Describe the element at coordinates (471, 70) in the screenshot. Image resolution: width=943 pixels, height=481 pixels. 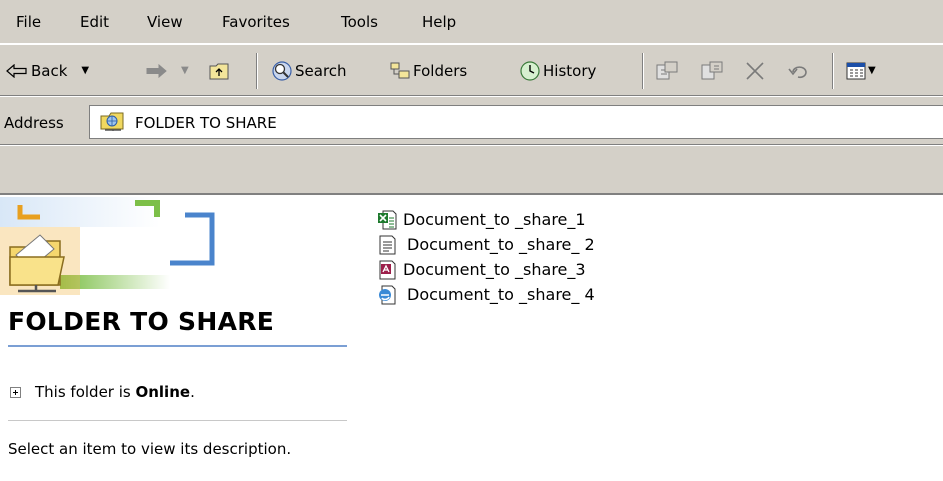
I see `toolbar: Back ▼ ▼ Search Folders History ▼` at that location.